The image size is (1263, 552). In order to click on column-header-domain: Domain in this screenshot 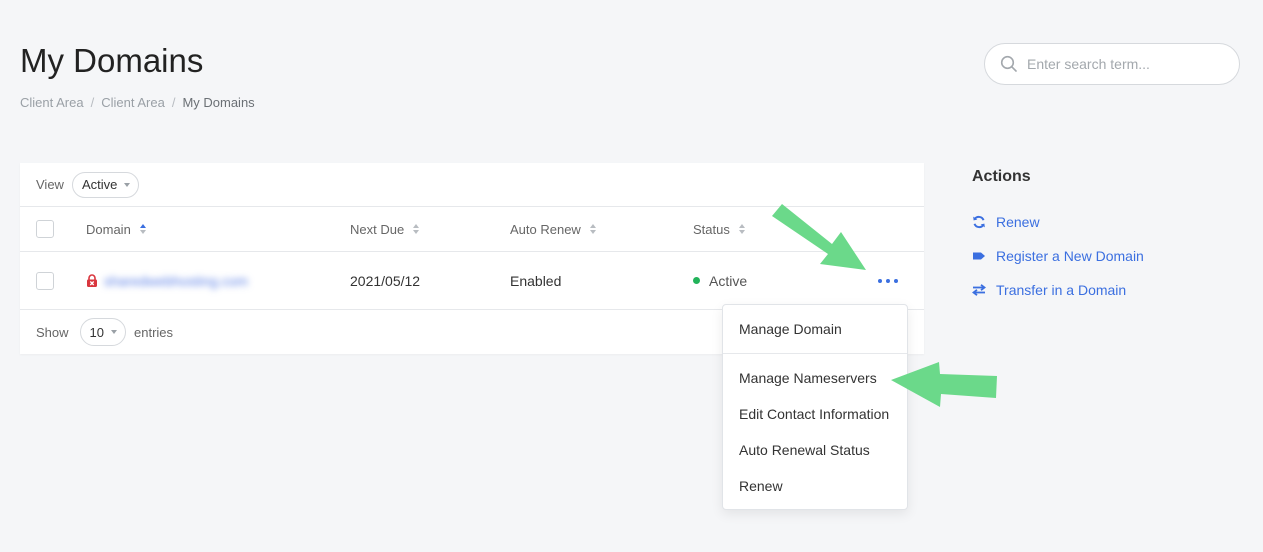, I will do `click(116, 229)`.